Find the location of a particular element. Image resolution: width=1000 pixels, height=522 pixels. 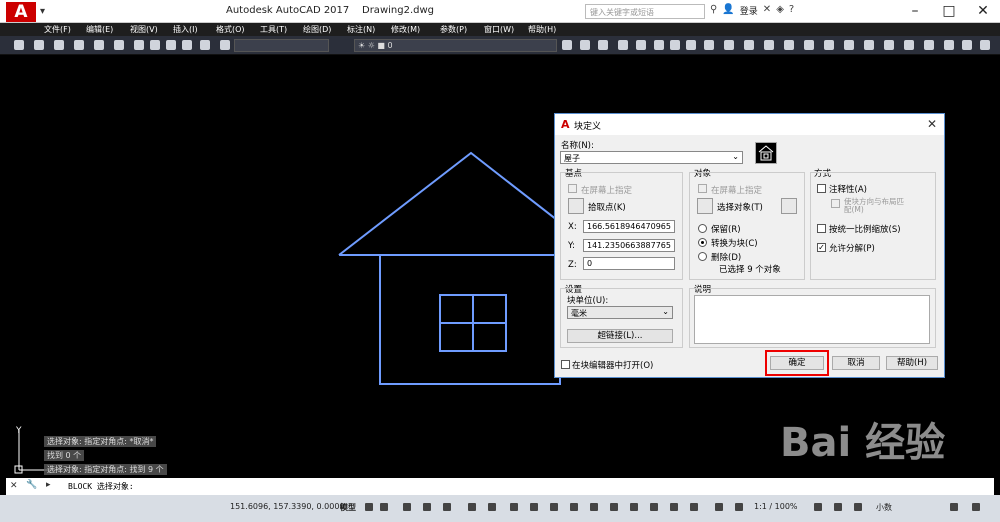

menu-format: 格式(O) is located at coordinates (230, 29).